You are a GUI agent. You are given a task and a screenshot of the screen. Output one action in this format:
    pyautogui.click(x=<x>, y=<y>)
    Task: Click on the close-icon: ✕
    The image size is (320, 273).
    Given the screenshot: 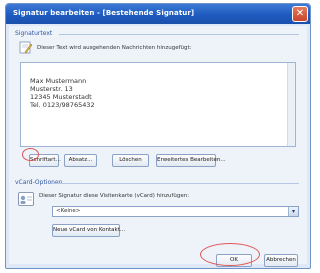 What is the action you would take?
    pyautogui.click(x=300, y=13)
    